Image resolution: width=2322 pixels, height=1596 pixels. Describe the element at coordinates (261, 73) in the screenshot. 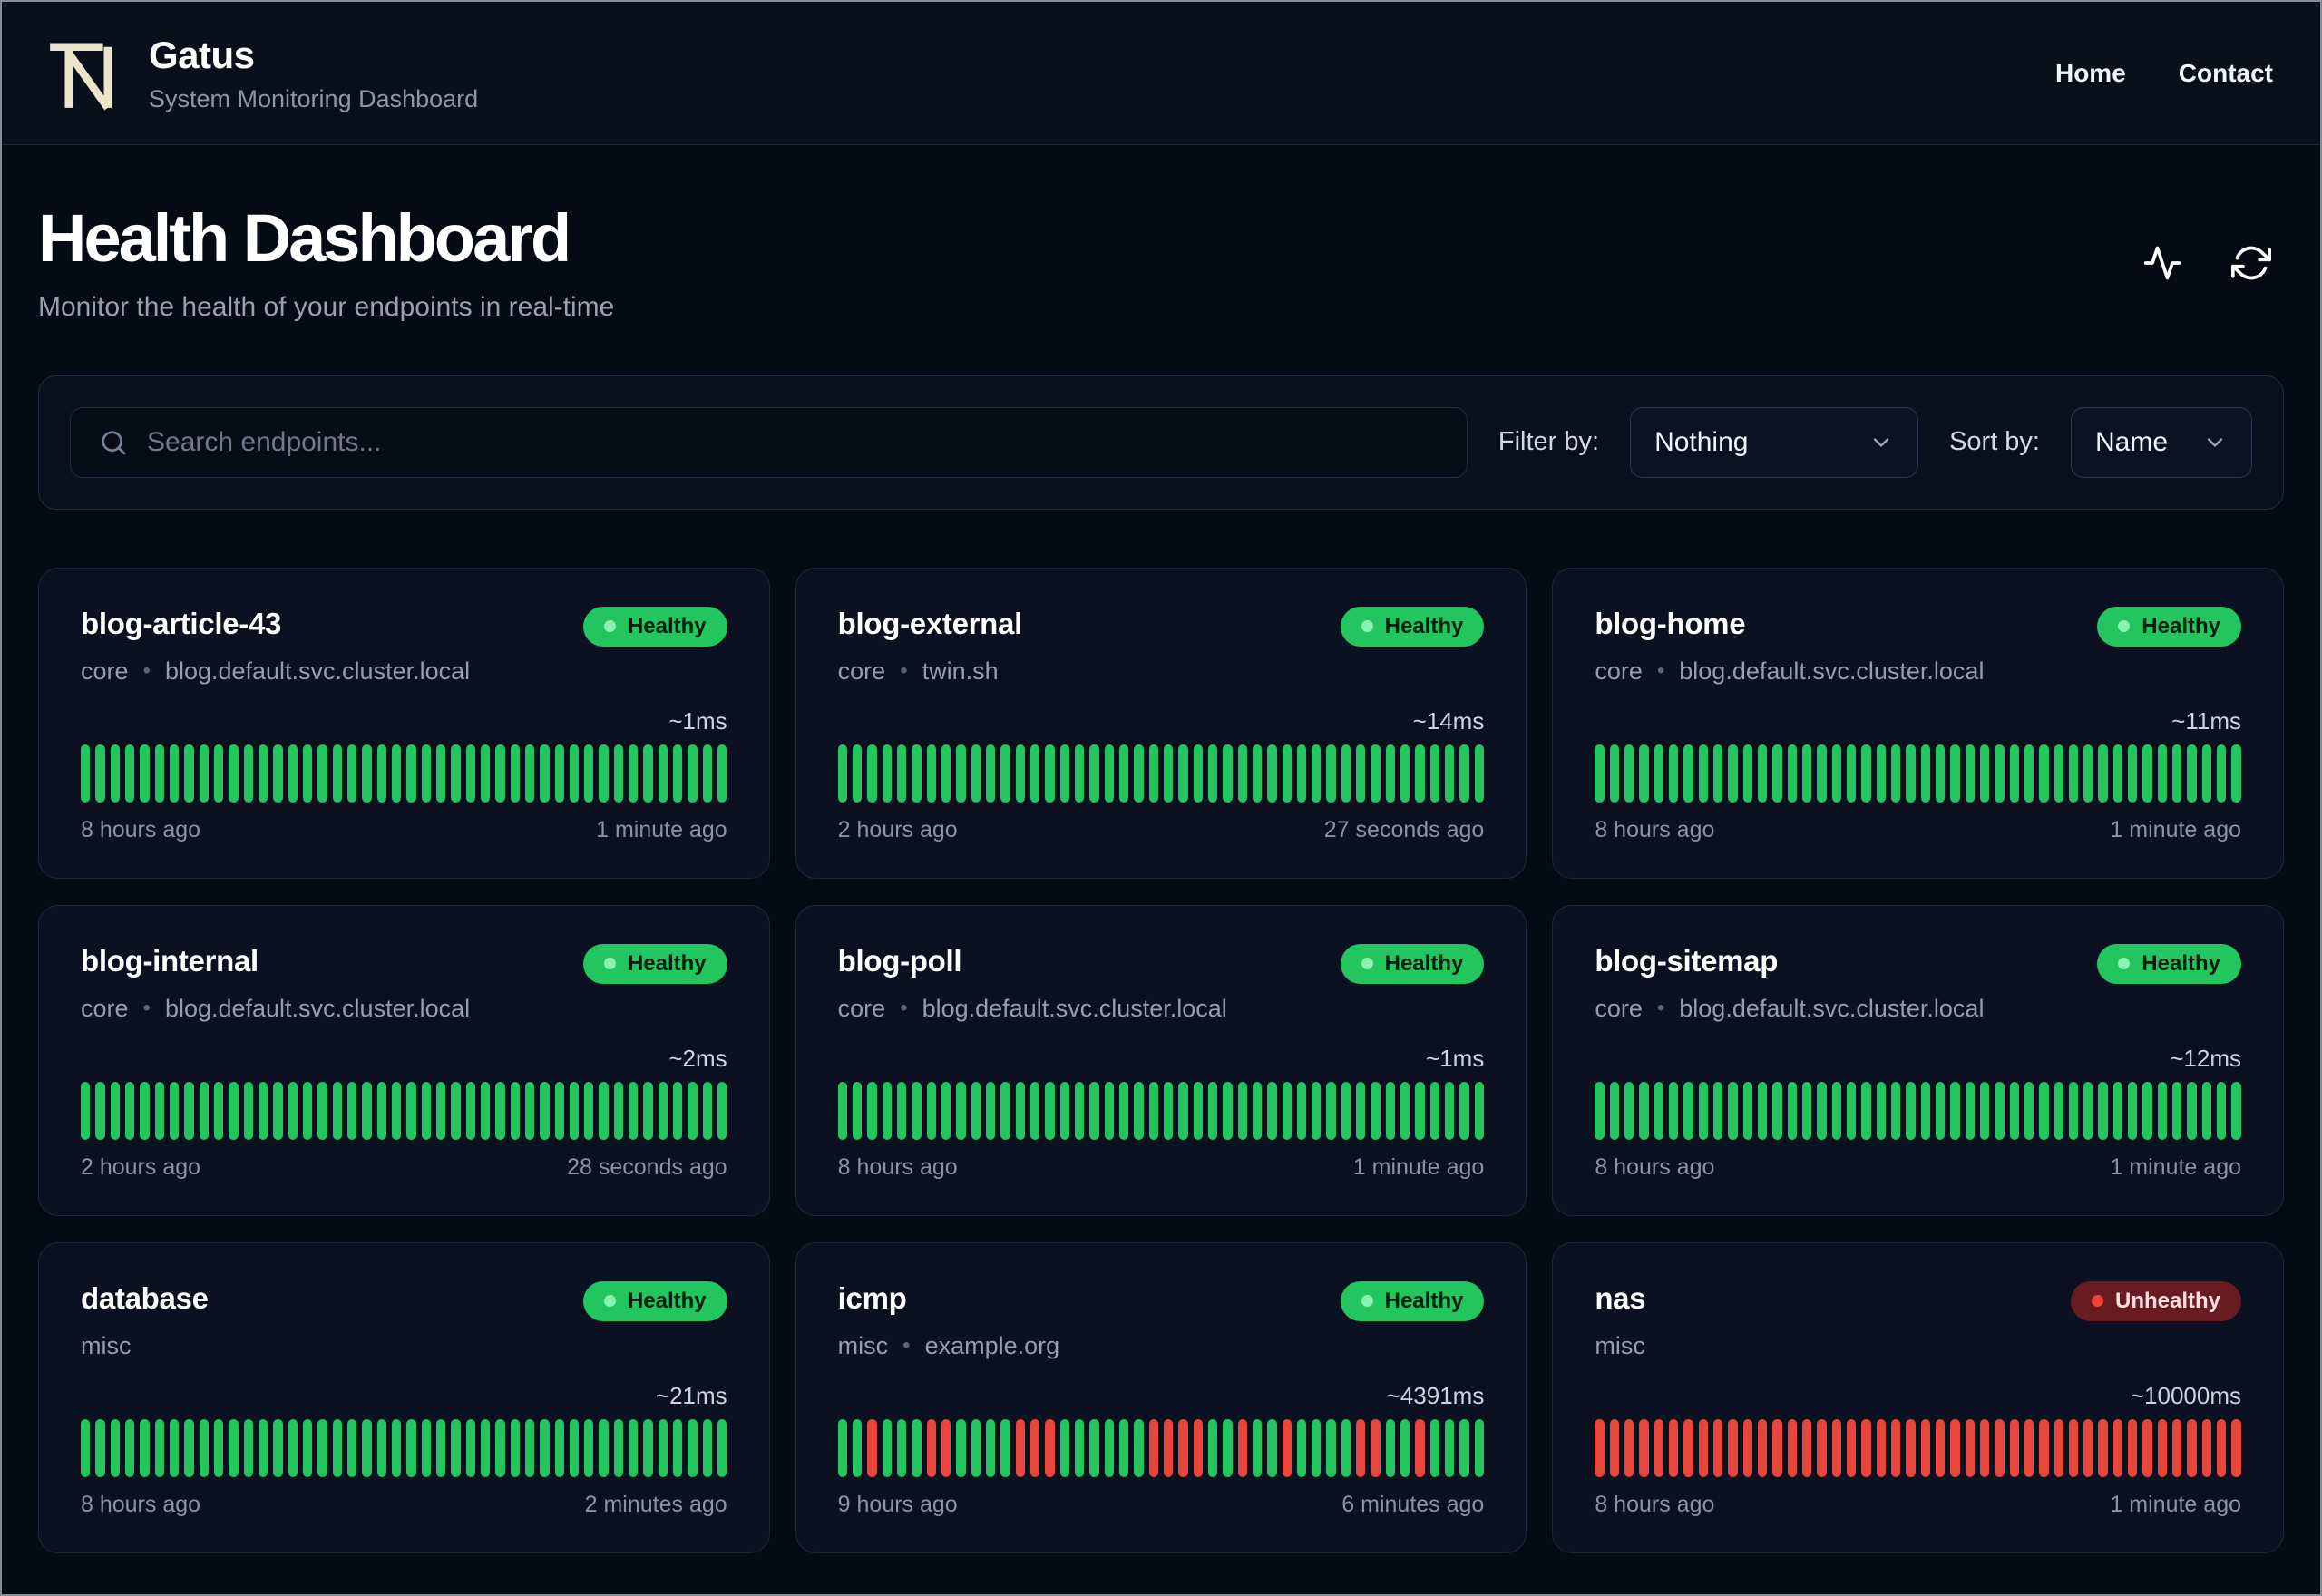

I see `brand: Gatus System Monitoring Dashboard` at that location.